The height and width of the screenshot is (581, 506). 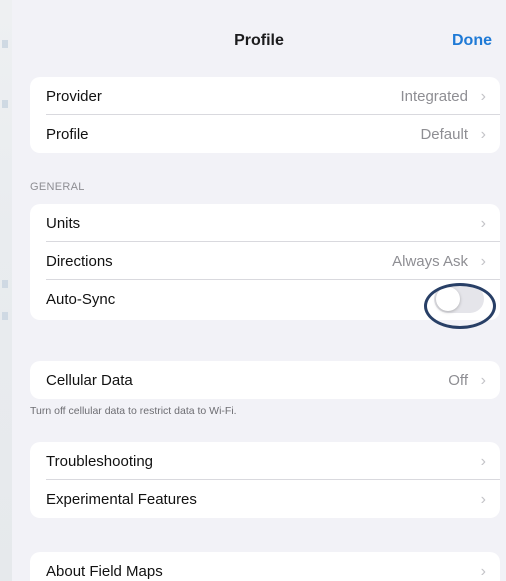 I want to click on provider-label: Provider, so click(x=74, y=96).